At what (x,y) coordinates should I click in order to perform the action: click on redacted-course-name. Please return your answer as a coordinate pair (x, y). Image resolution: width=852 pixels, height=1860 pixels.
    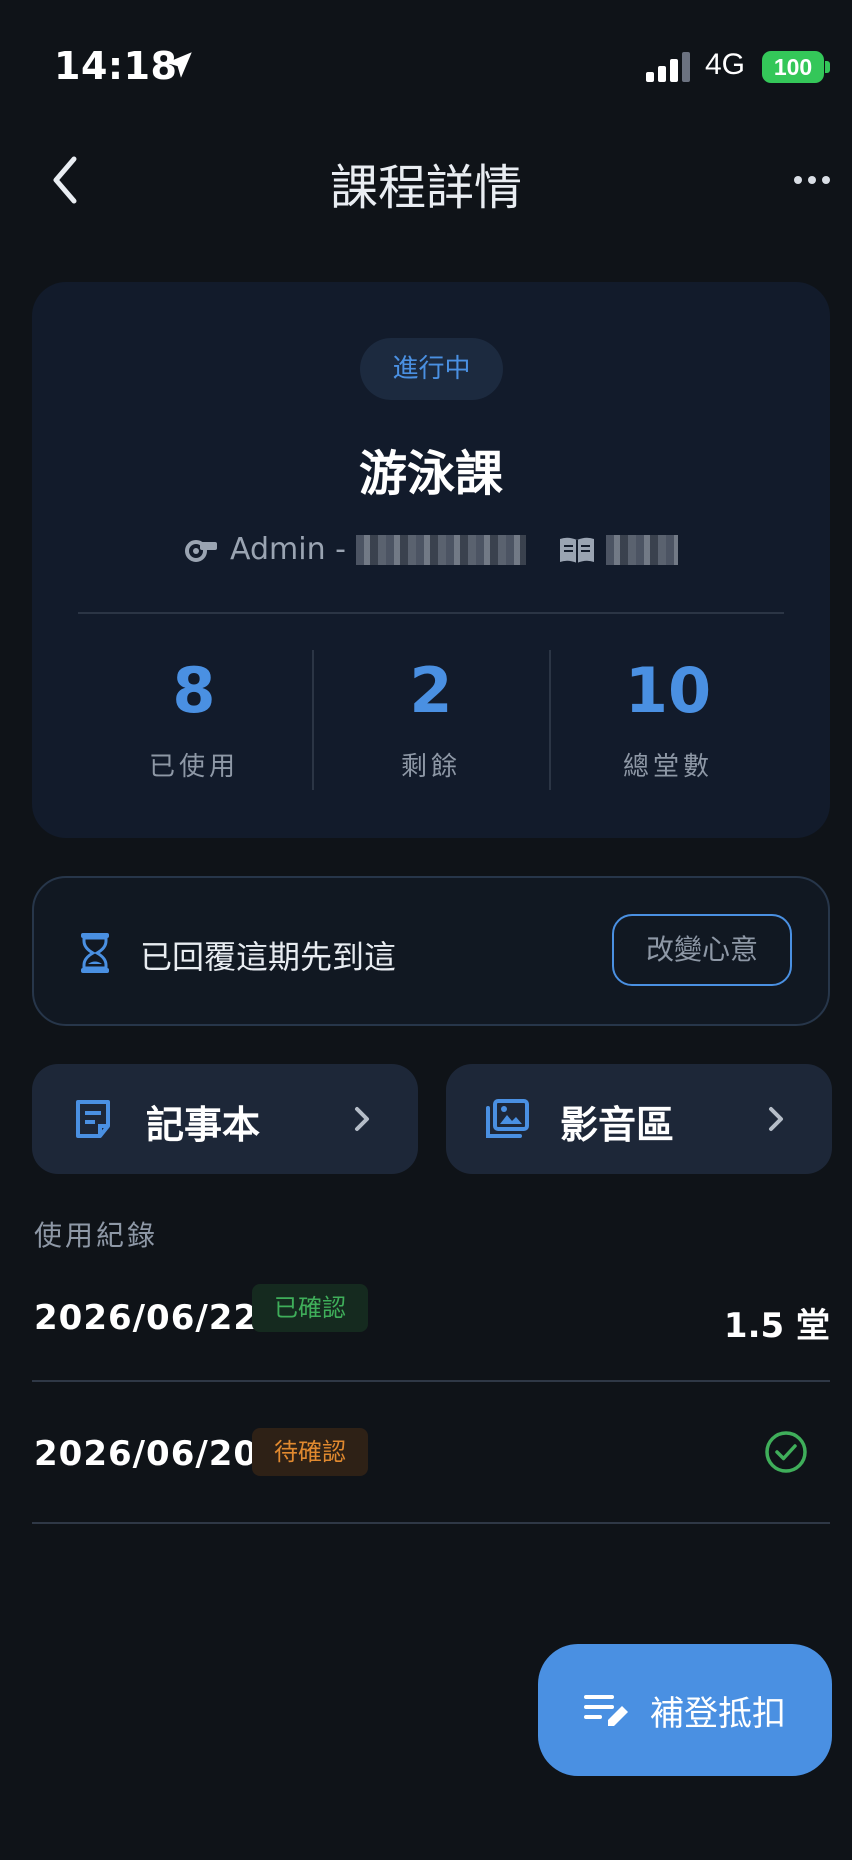
    Looking at the image, I should click on (641, 549).